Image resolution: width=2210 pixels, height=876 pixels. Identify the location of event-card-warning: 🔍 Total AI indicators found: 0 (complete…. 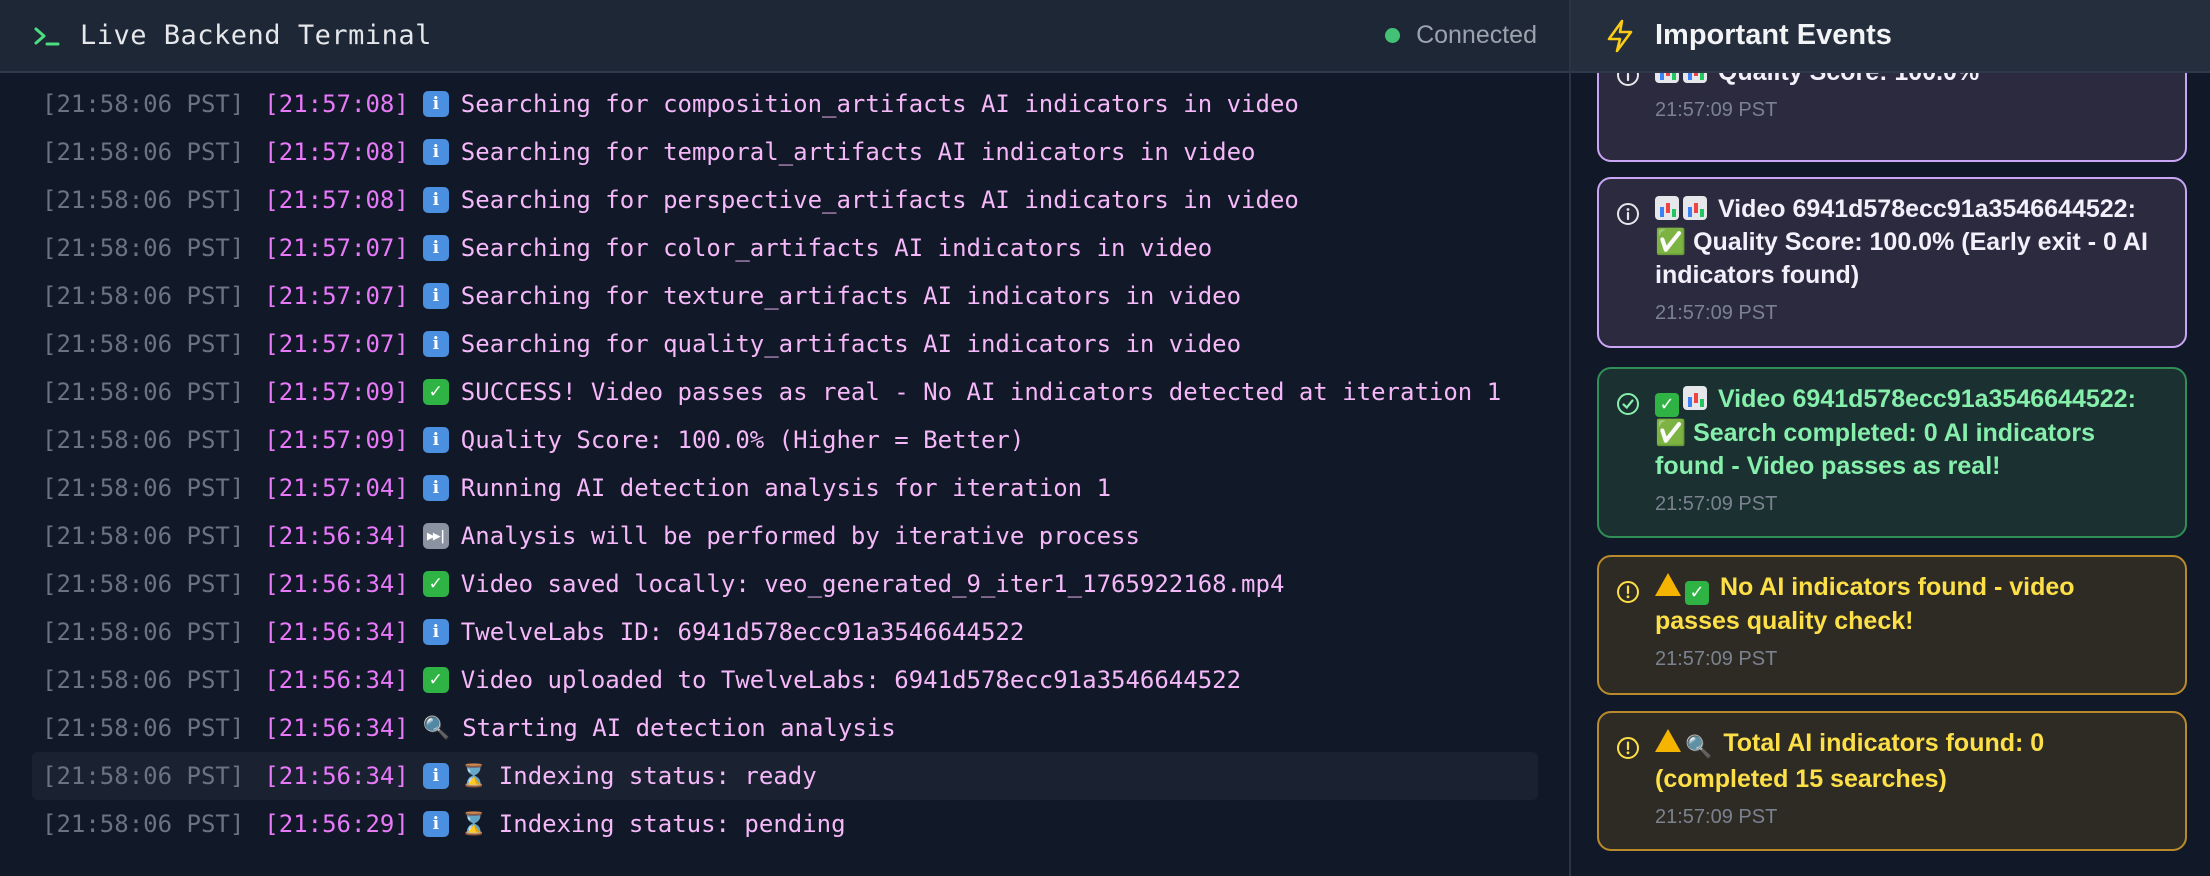
(1892, 781).